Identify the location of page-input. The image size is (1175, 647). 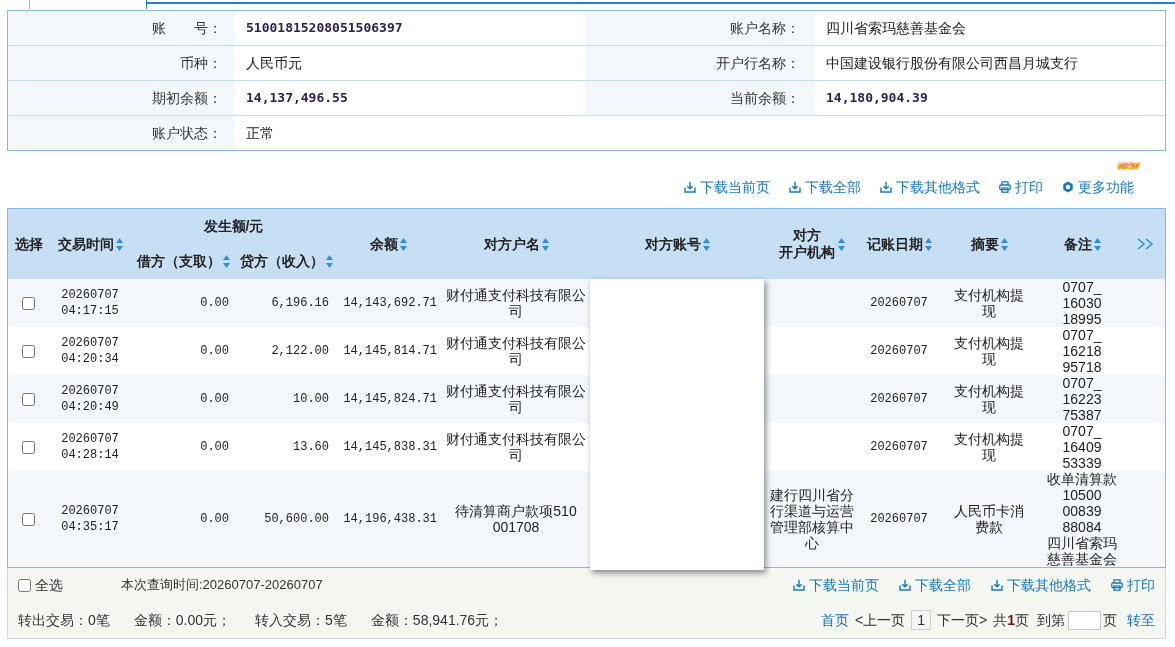
(1084, 620).